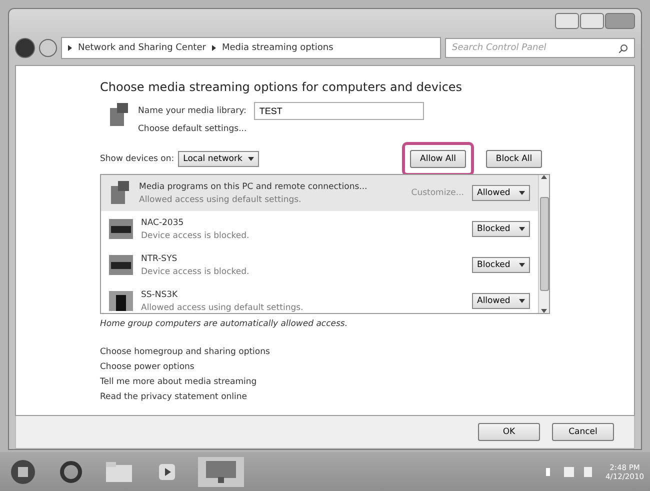 This screenshot has width=650, height=491. Describe the element at coordinates (221, 471) in the screenshot. I see `network-window-icon` at that location.